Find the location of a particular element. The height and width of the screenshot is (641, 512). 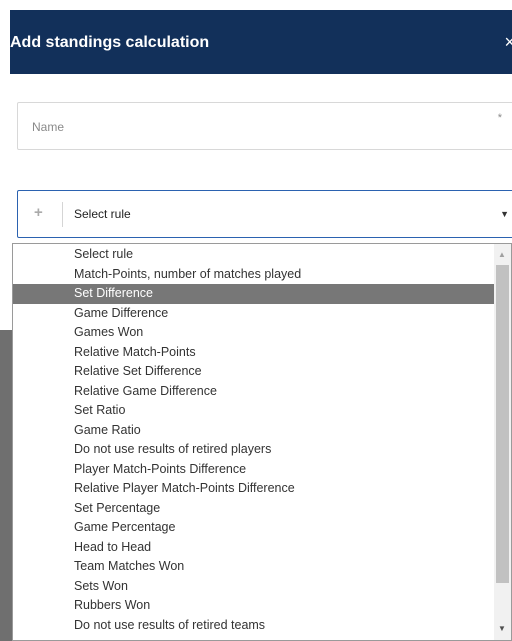

dropdown-option: Game Percentage is located at coordinates (253, 528).